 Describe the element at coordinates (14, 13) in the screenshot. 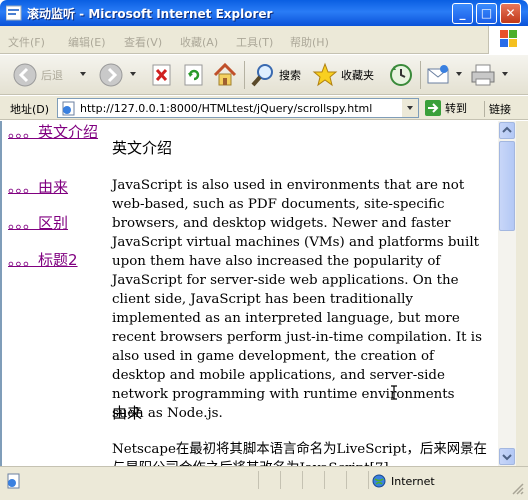

I see `ie-icon` at that location.